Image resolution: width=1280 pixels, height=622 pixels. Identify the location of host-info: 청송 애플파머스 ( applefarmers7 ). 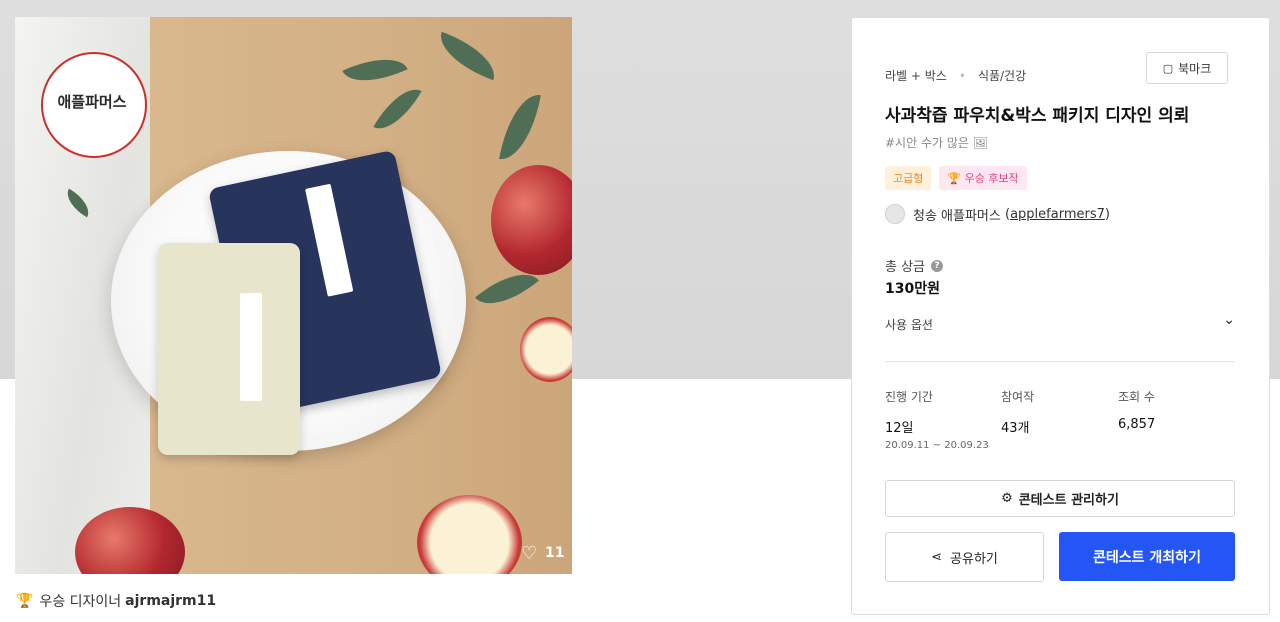
(997, 214).